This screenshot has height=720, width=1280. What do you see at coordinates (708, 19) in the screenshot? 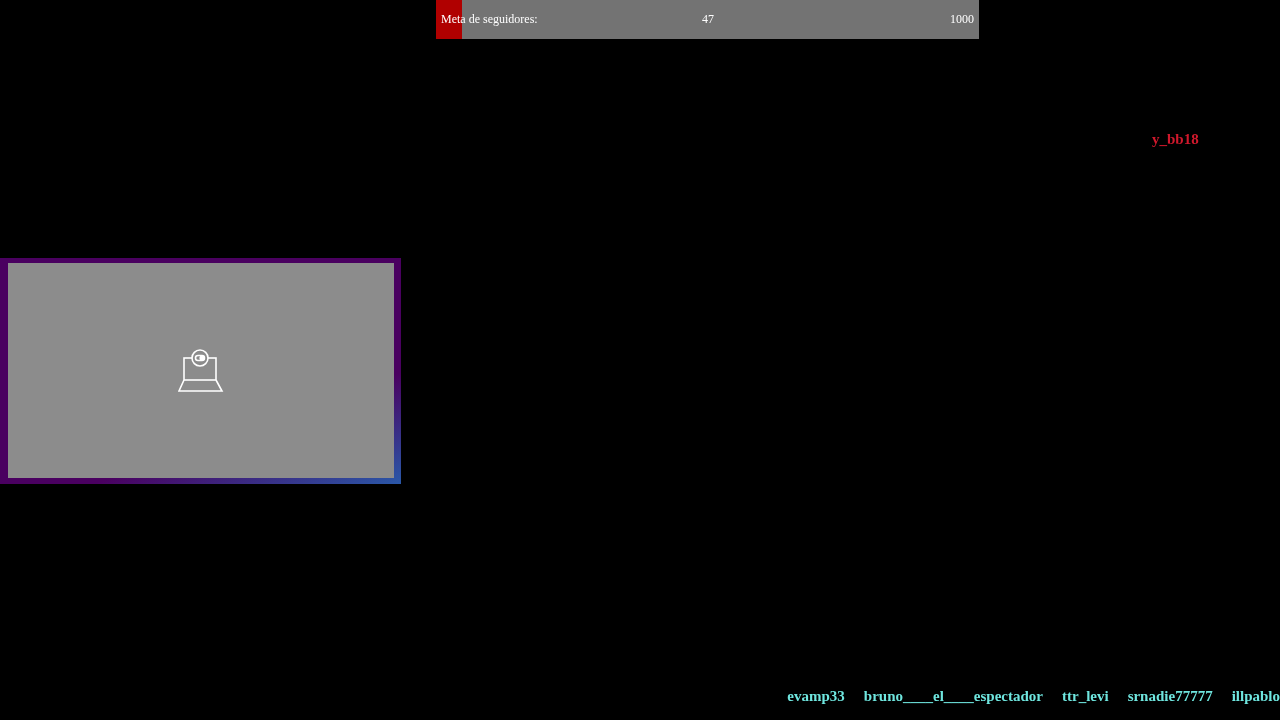
I see `goal-current: 47` at bounding box center [708, 19].